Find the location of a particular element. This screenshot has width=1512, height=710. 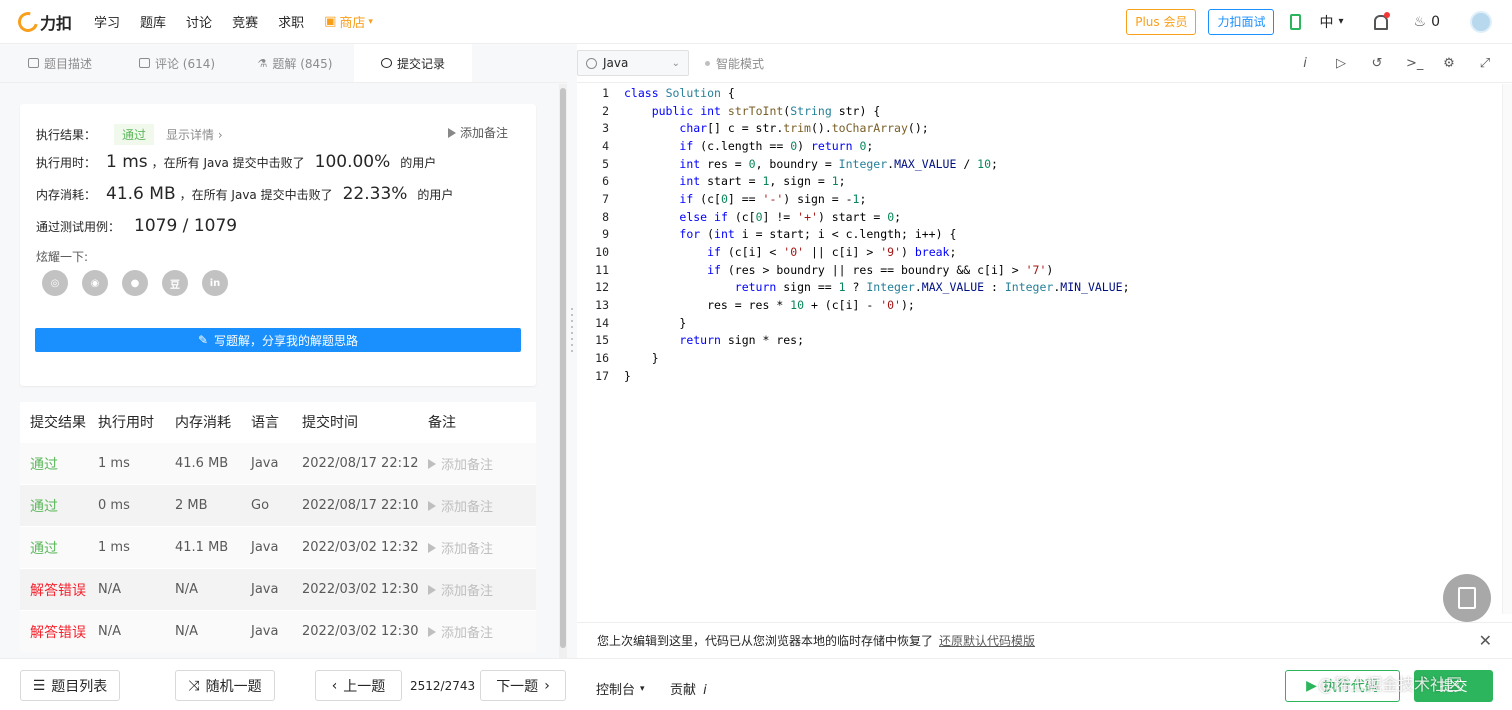

code-line: 4 if (c.length == 0) return 0; is located at coordinates (1044, 146).